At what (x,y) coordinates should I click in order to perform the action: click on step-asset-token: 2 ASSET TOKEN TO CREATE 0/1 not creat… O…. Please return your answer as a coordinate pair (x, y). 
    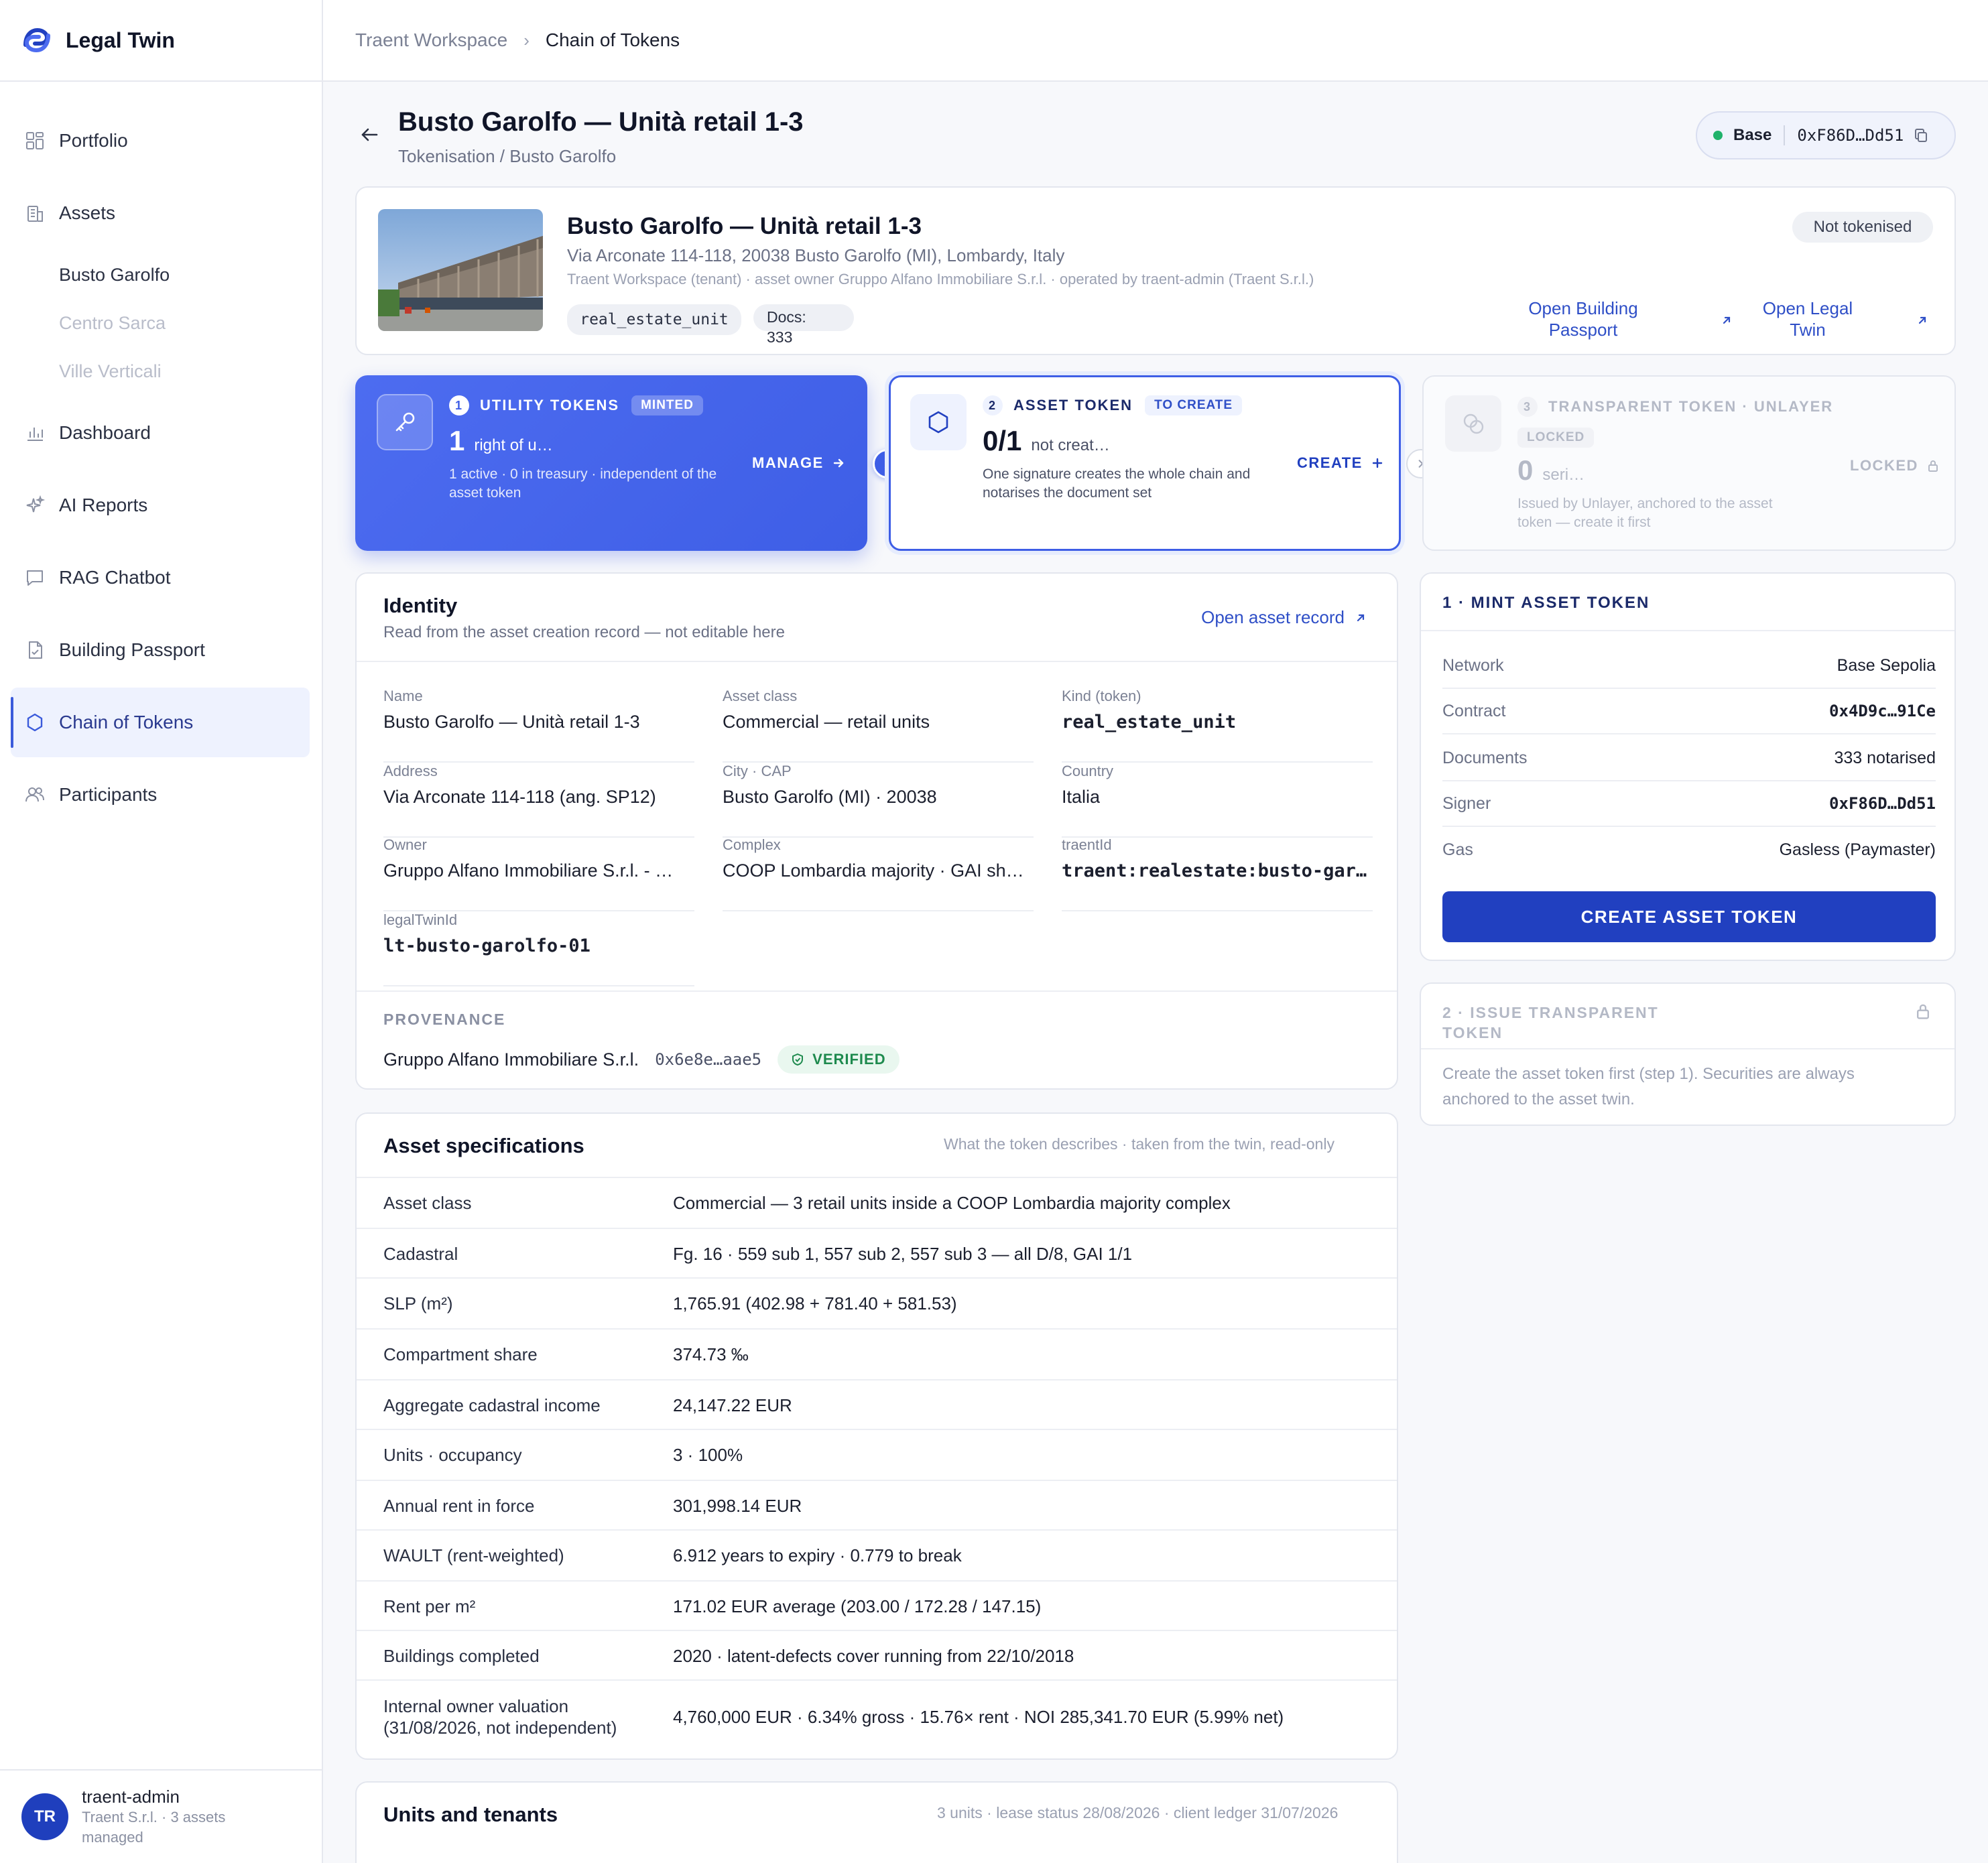
    Looking at the image, I should click on (1145, 463).